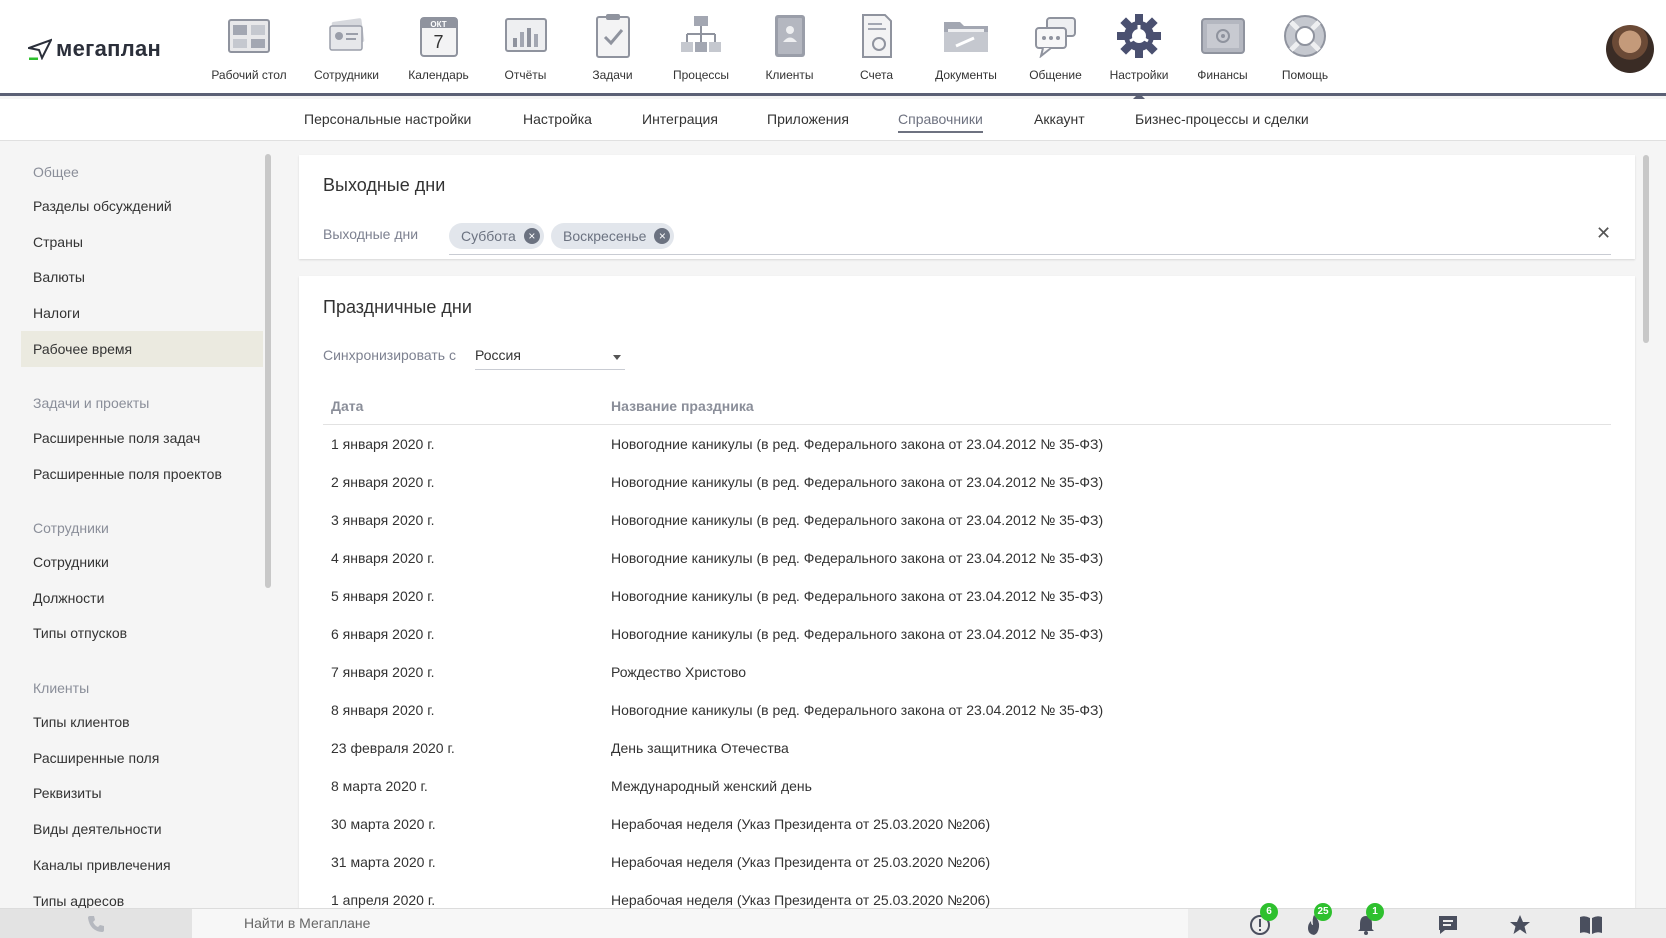  What do you see at coordinates (496, 236) in the screenshot?
I see `weekend-chip-saturday: Суббота ×` at bounding box center [496, 236].